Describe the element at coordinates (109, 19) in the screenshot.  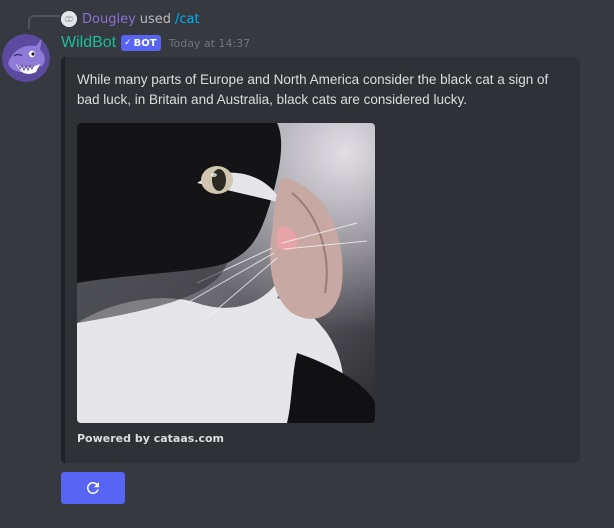
I see `usage-username: Dougley` at that location.